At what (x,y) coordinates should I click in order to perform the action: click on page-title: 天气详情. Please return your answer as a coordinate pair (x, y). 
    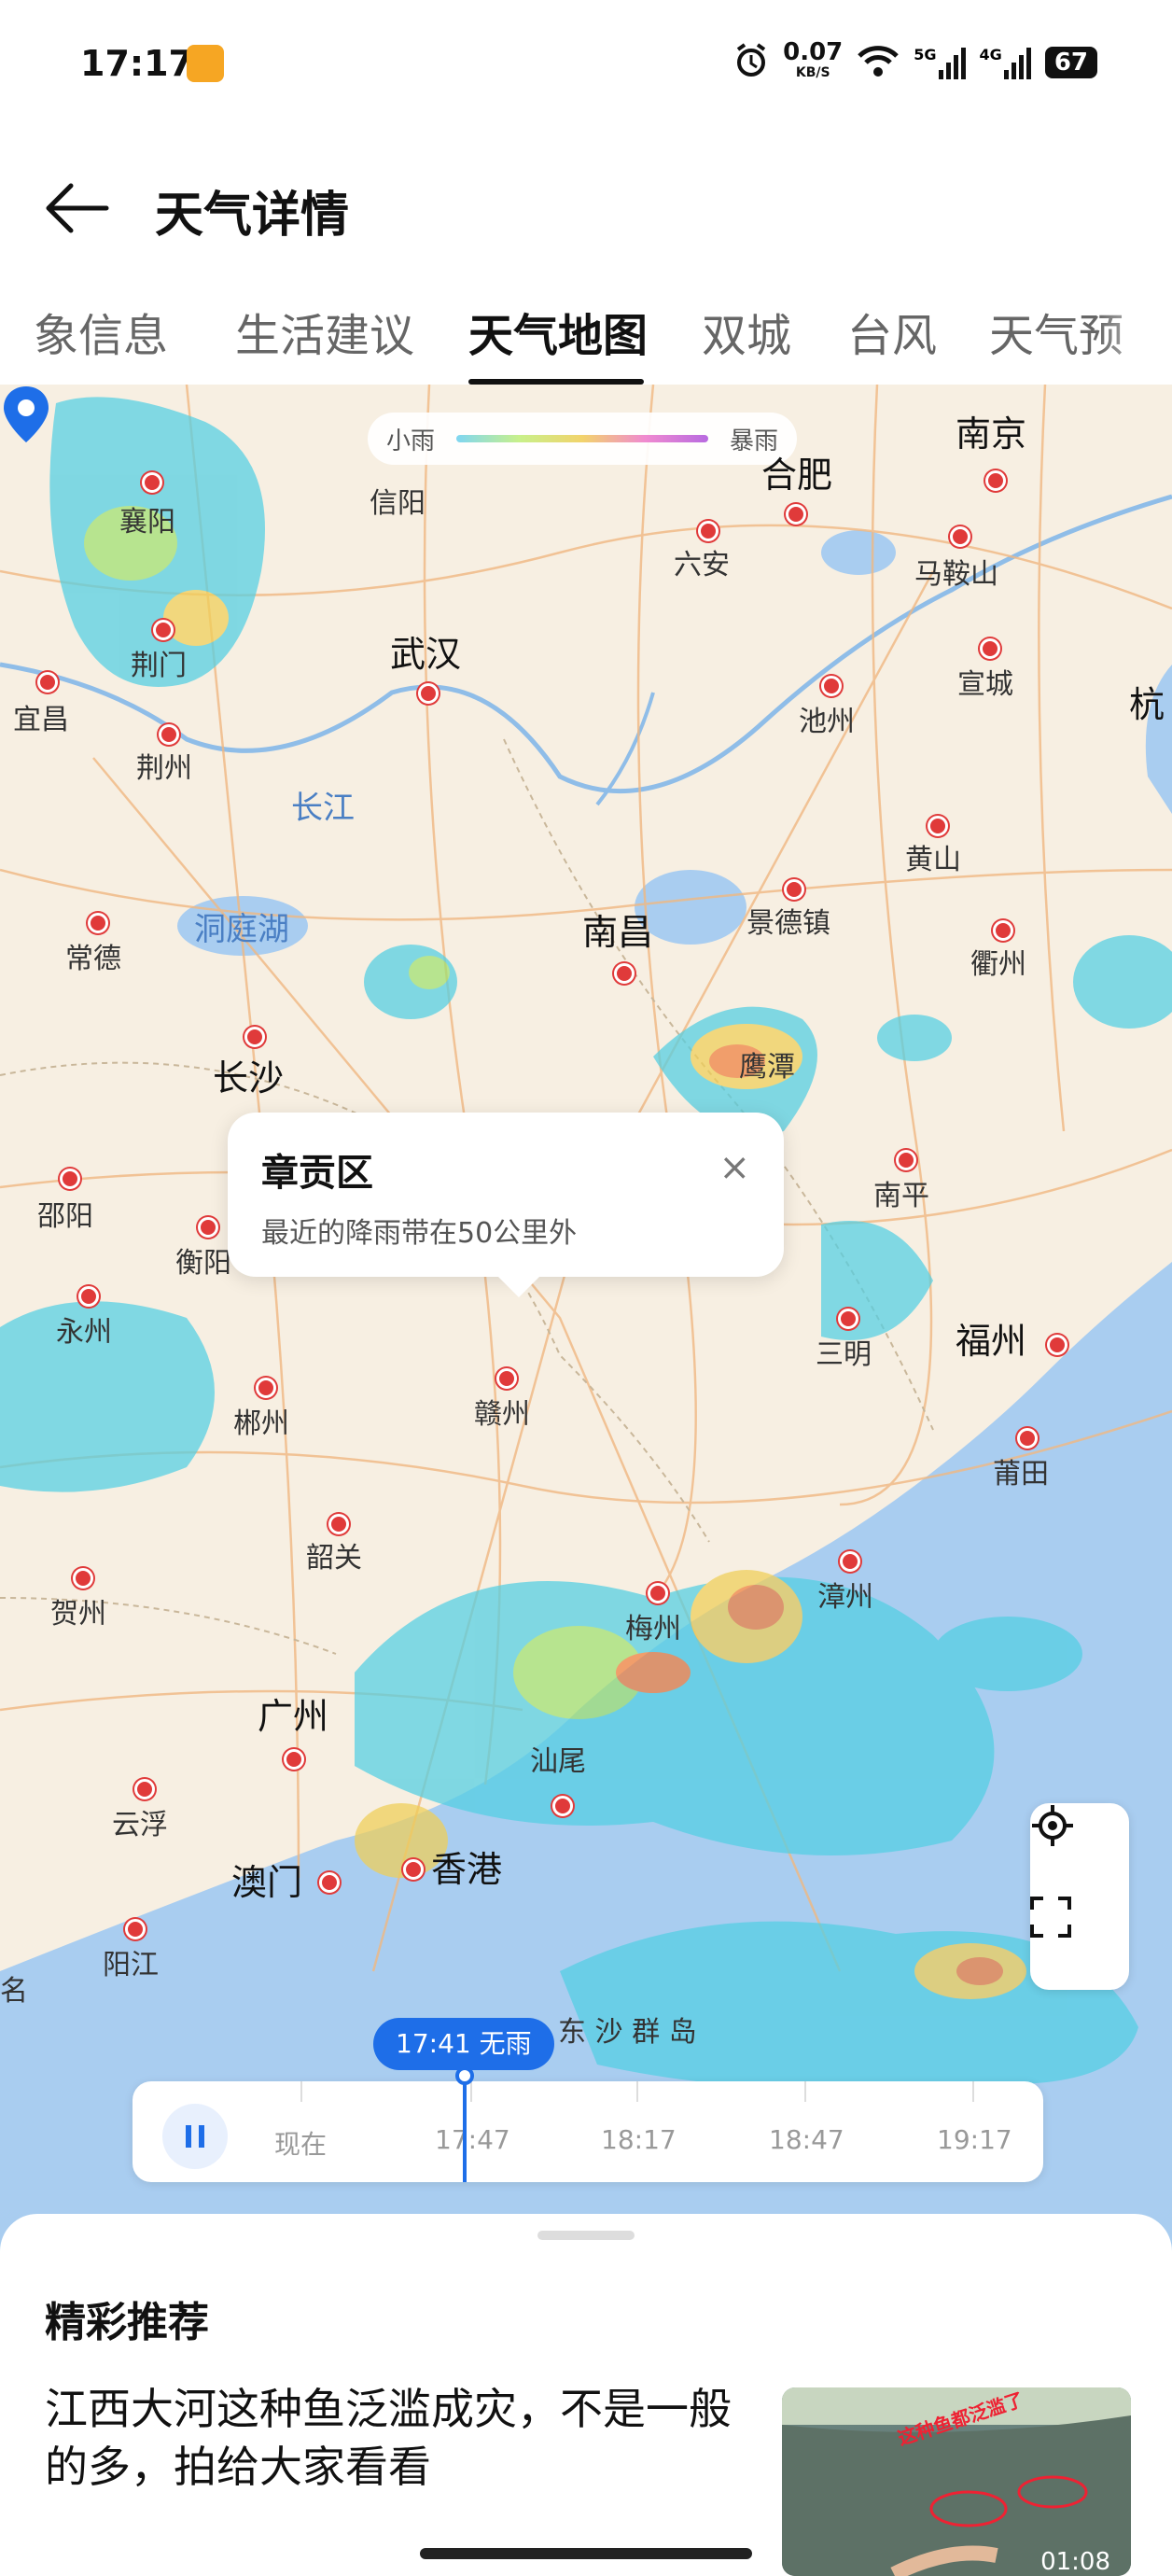
    Looking at the image, I should click on (252, 216).